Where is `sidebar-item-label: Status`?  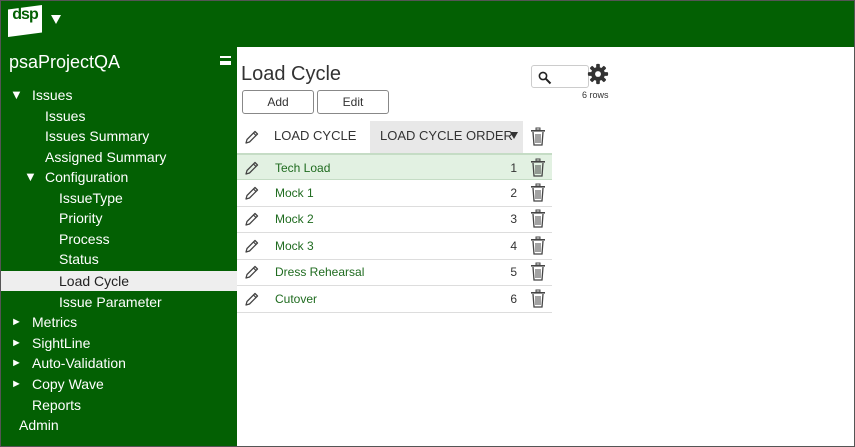 sidebar-item-label: Status is located at coordinates (79, 259).